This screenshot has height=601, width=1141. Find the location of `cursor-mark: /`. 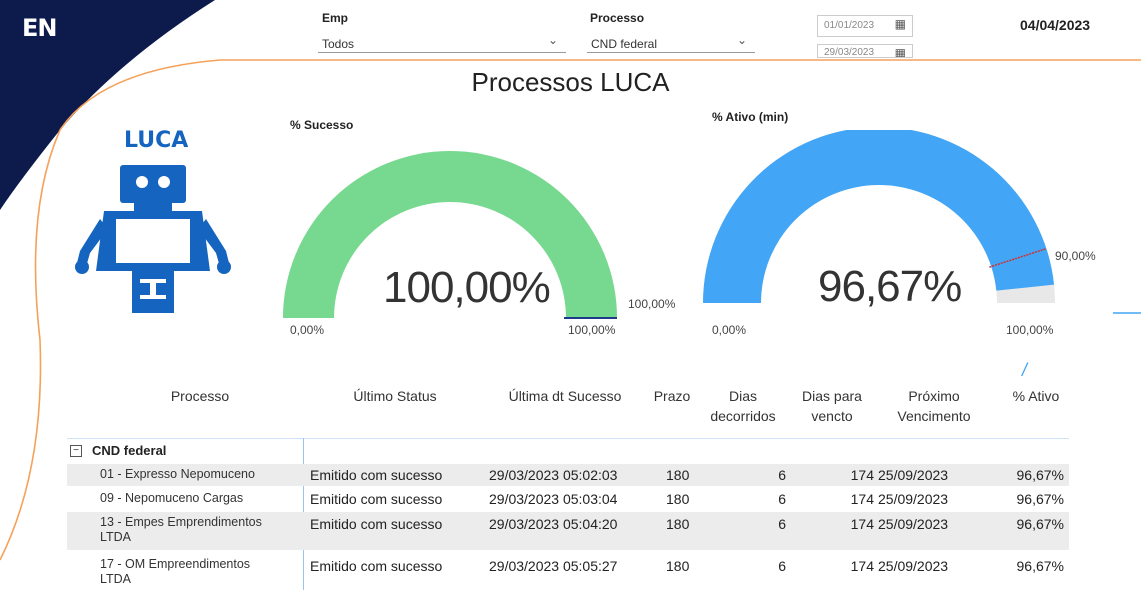

cursor-mark: / is located at coordinates (1025, 370).